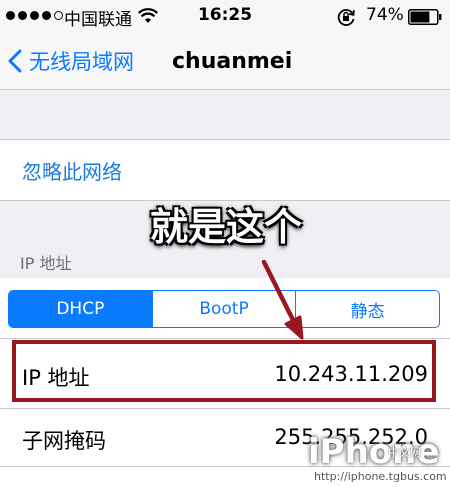 This screenshot has height=487, width=450. I want to click on watermark-subtitle: 中文网, so click(404, 452).